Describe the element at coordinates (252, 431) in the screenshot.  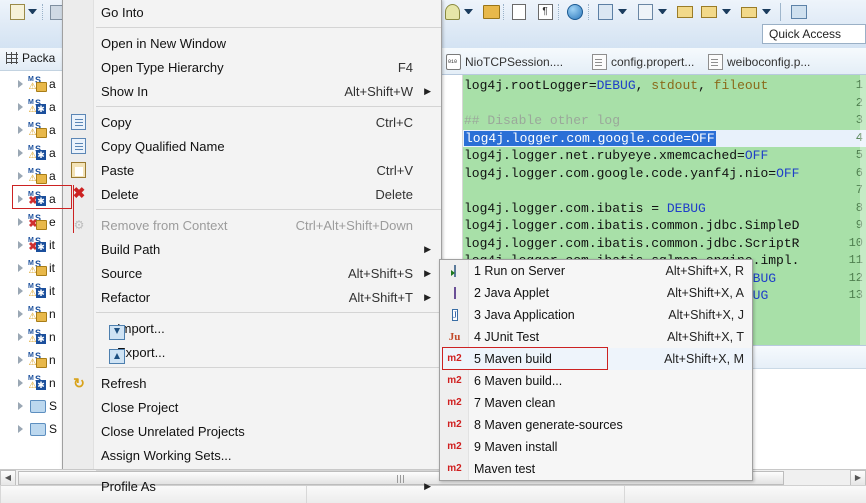
I see `context-menu-item: Close Unrelated Projects` at that location.